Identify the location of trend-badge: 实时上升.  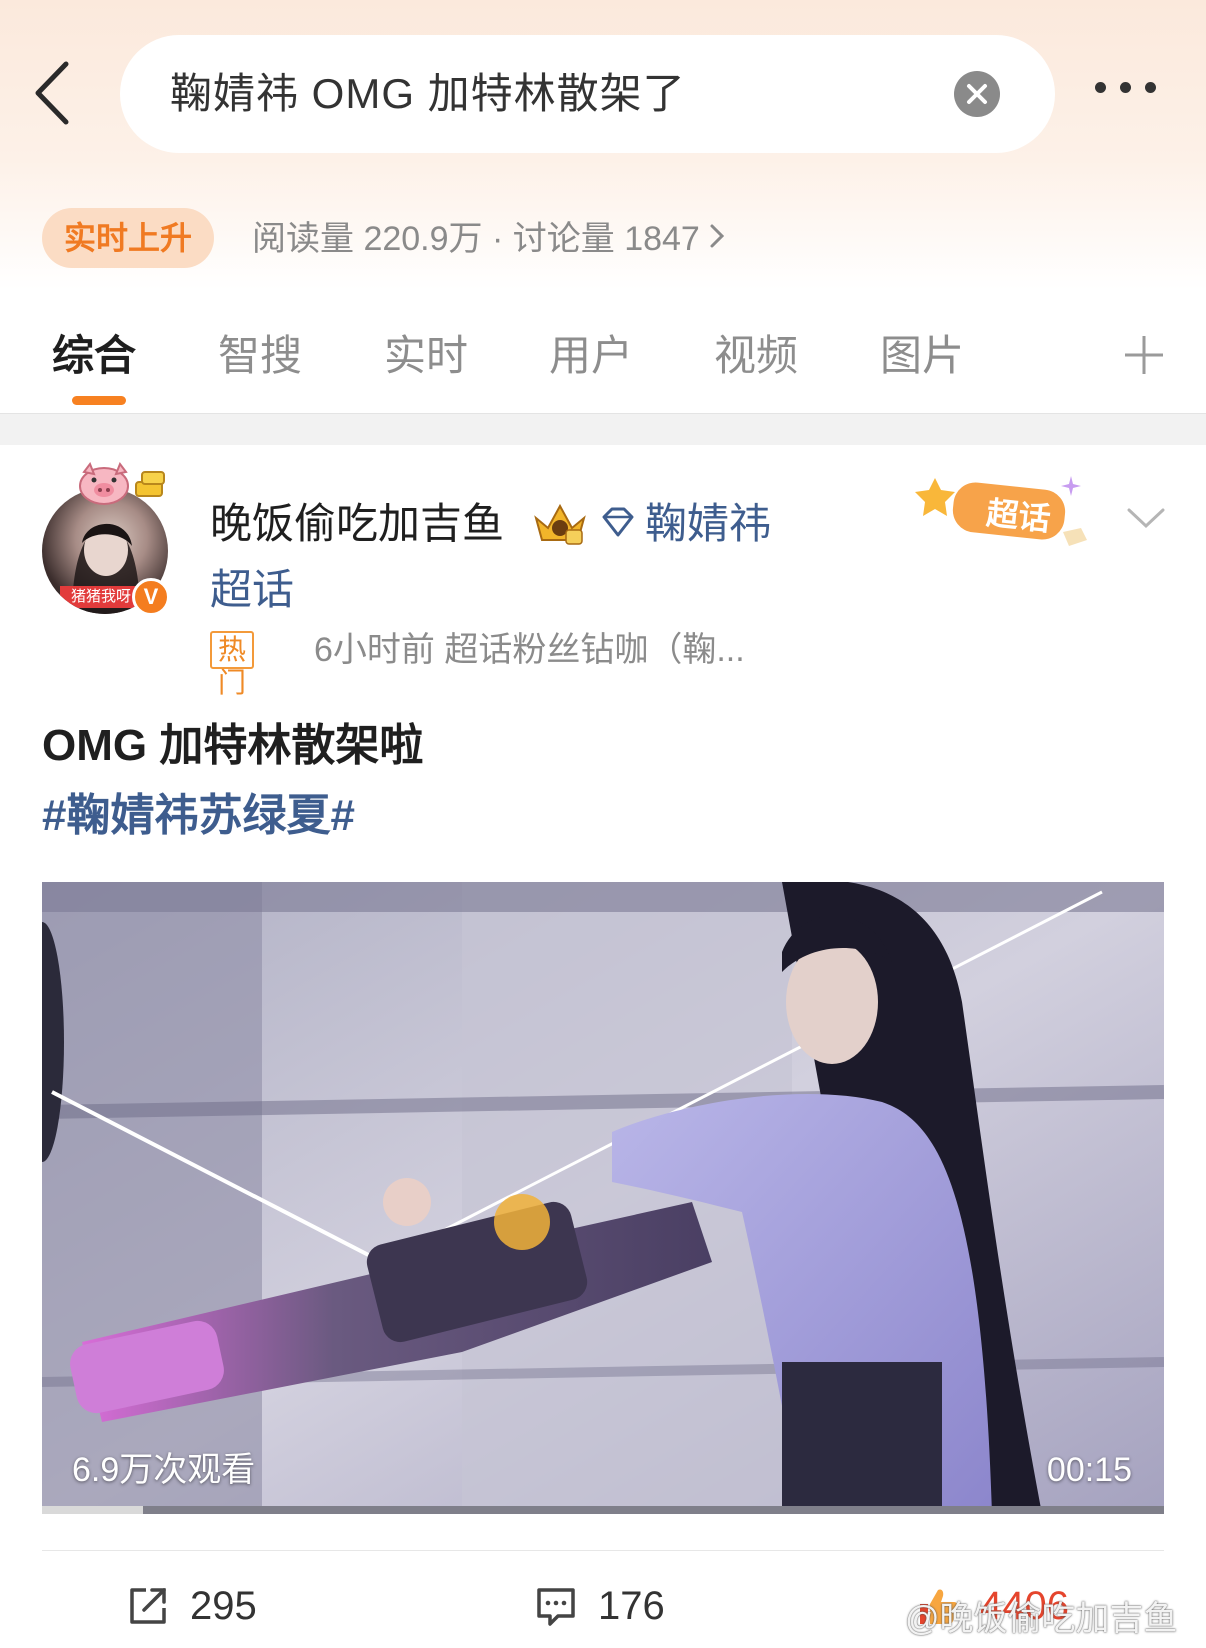
(128, 238).